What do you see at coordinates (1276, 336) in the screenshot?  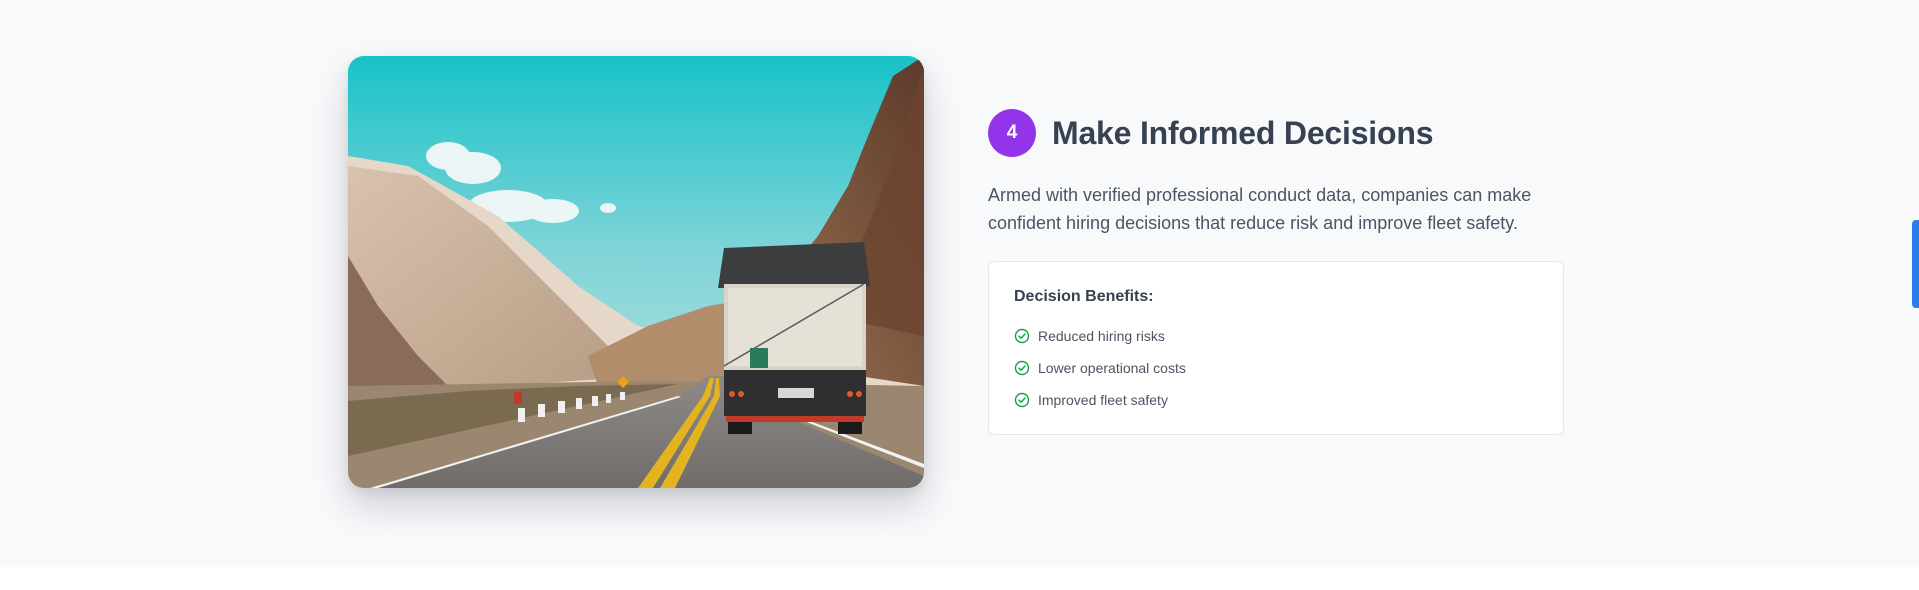 I see `benefit-item: Reduced hiring risks` at bounding box center [1276, 336].